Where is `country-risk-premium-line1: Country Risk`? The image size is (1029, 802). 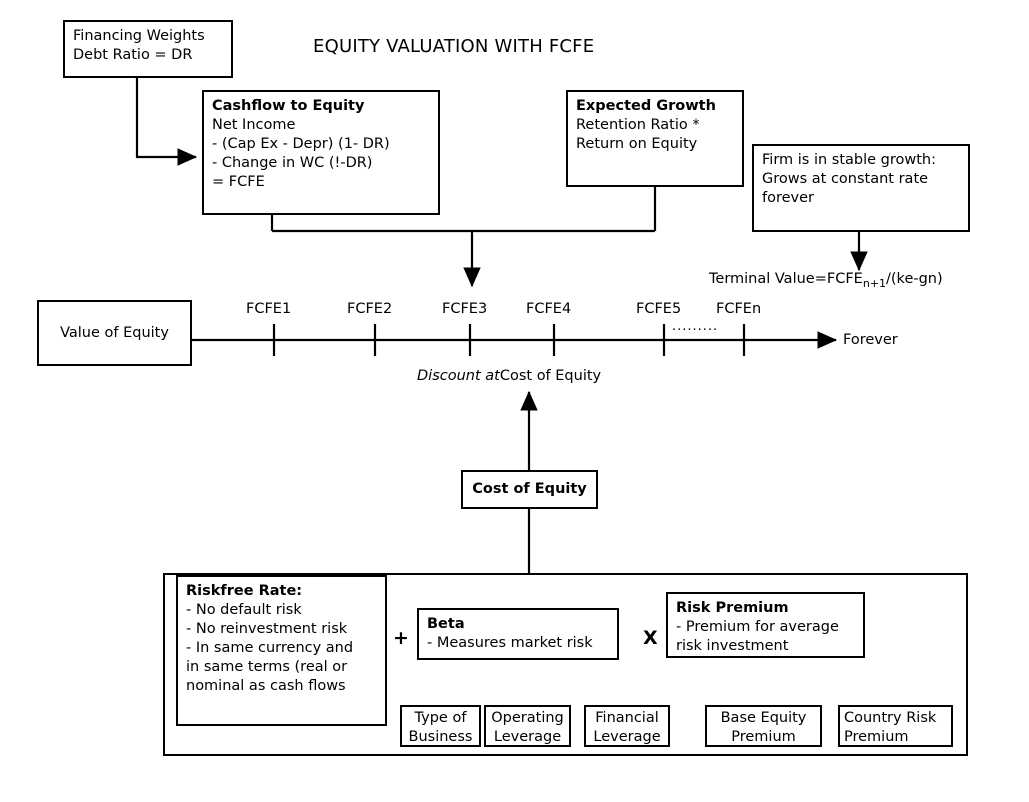 country-risk-premium-line1: Country Risk is located at coordinates (890, 718).